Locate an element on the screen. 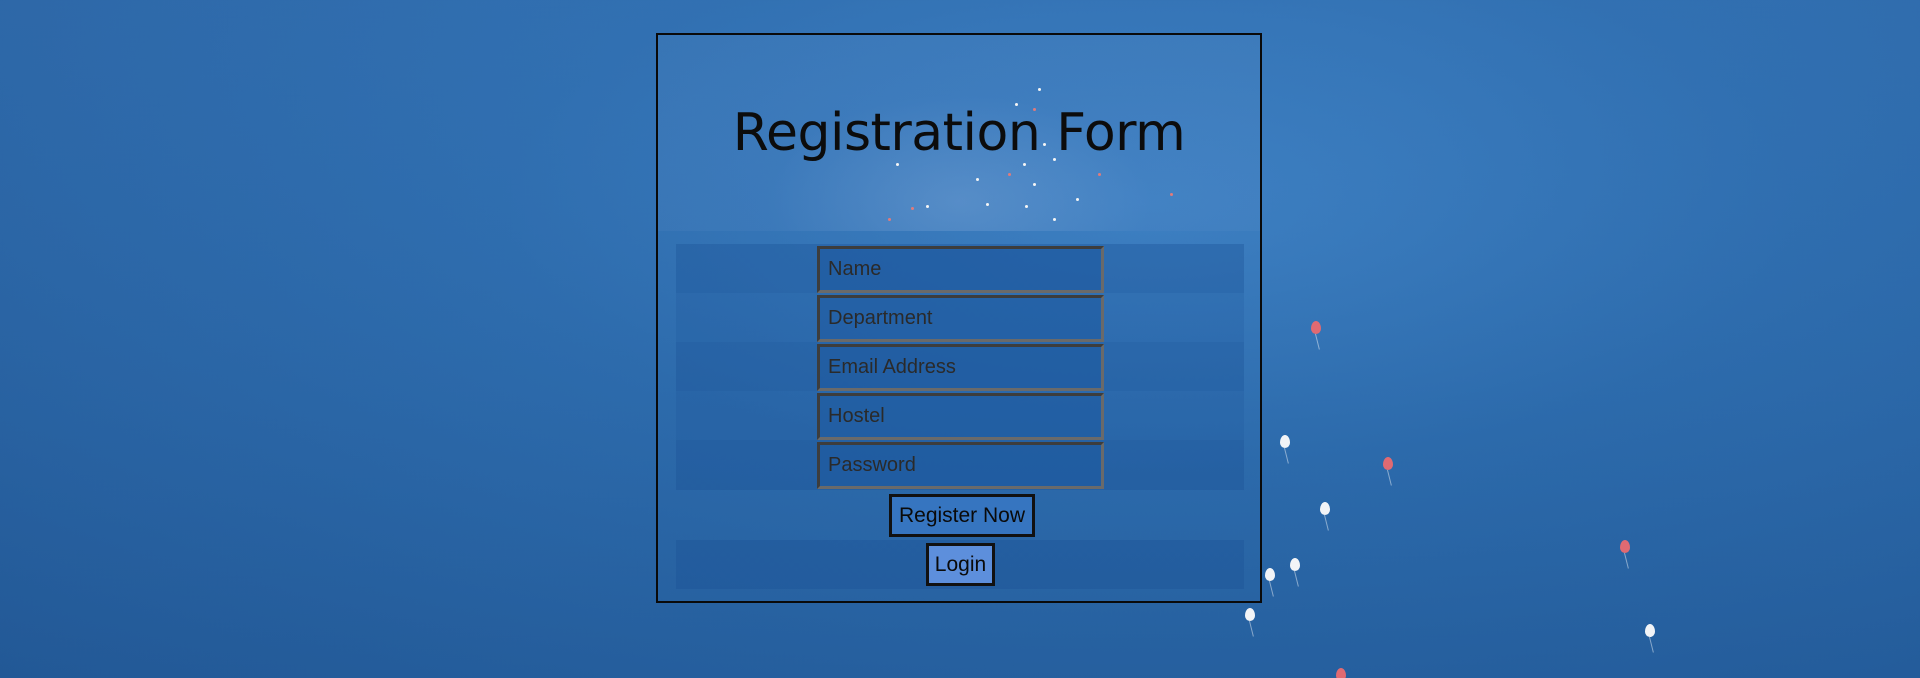 The width and height of the screenshot is (1920, 678). department-input is located at coordinates (960, 318).